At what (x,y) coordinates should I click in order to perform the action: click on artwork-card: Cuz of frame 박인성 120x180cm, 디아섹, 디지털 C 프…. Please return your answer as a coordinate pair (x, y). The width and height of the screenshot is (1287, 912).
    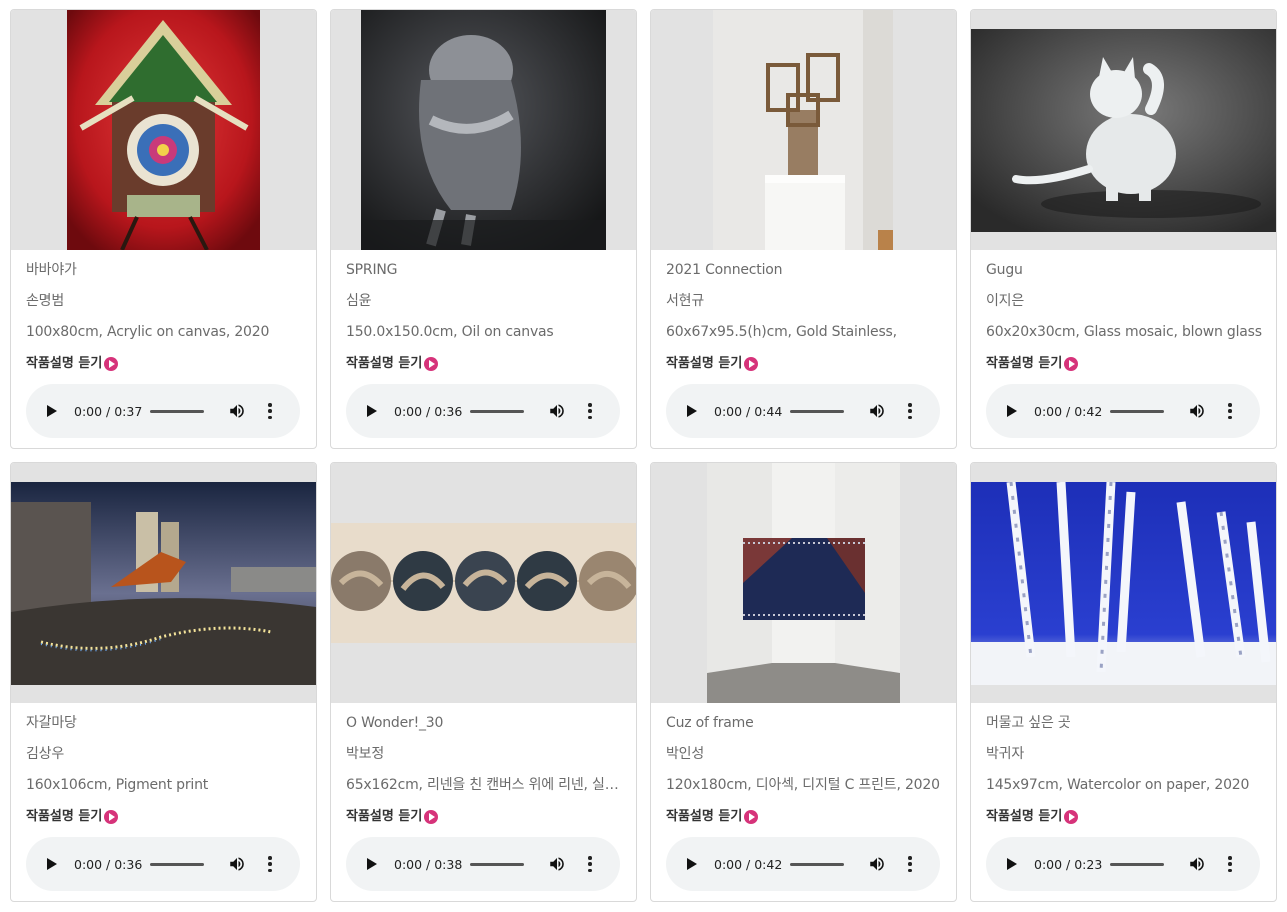
    Looking at the image, I should click on (803, 682).